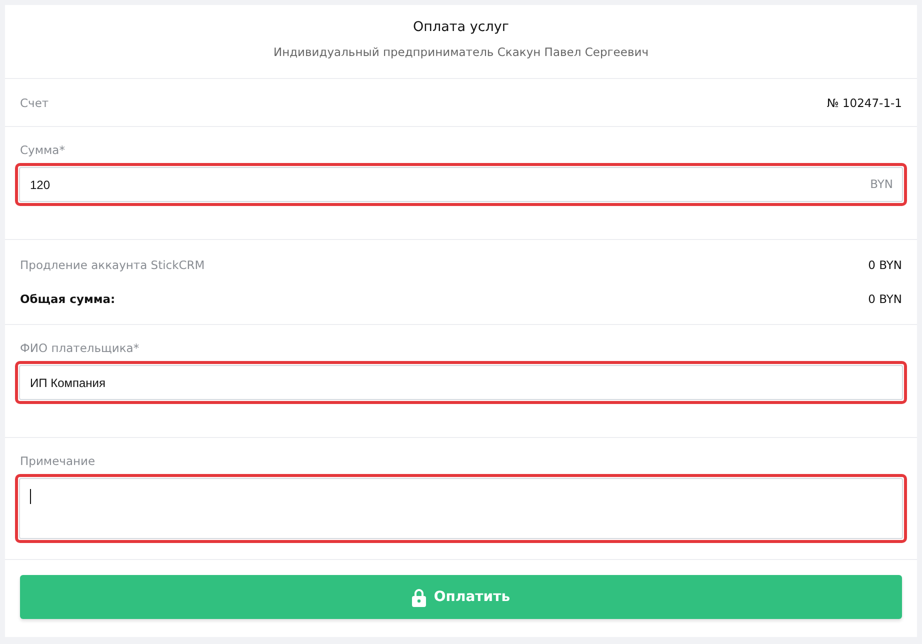 The height and width of the screenshot is (644, 922). I want to click on field-label: ФИО плательщика*, so click(80, 348).